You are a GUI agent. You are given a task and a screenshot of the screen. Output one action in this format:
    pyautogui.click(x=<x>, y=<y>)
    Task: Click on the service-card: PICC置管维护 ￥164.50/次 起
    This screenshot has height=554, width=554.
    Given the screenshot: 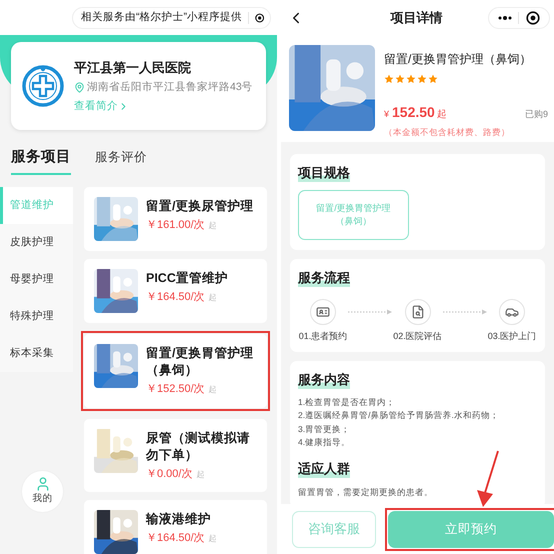 What is the action you would take?
    pyautogui.click(x=175, y=291)
    